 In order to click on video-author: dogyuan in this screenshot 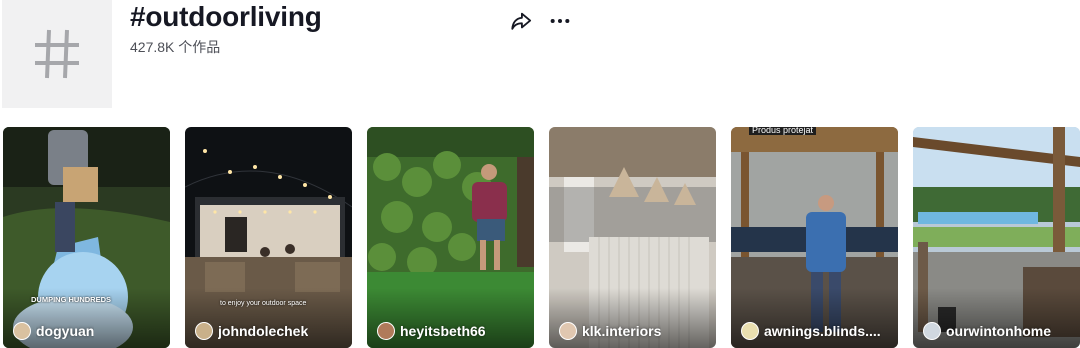, I will do `click(88, 331)`.